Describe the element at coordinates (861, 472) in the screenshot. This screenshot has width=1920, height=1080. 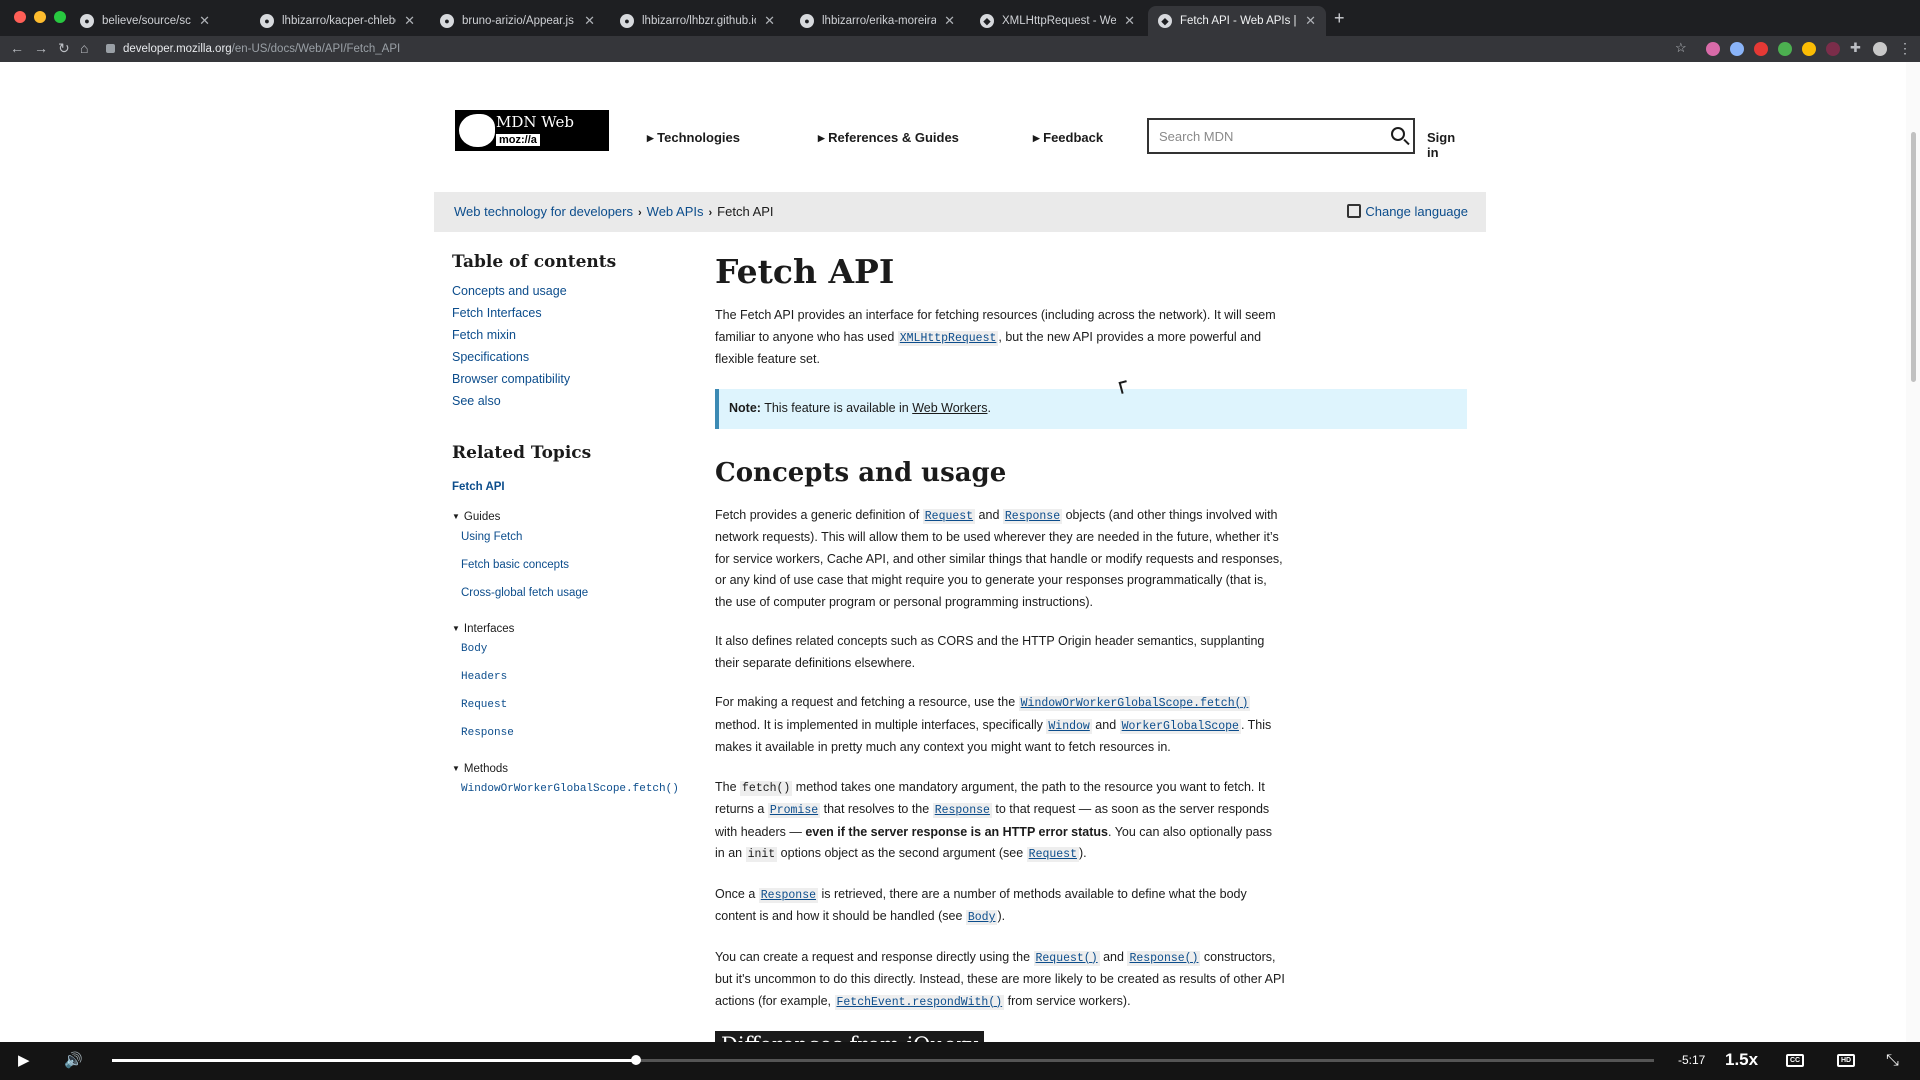
I see `section-heading: Concepts and usage` at that location.